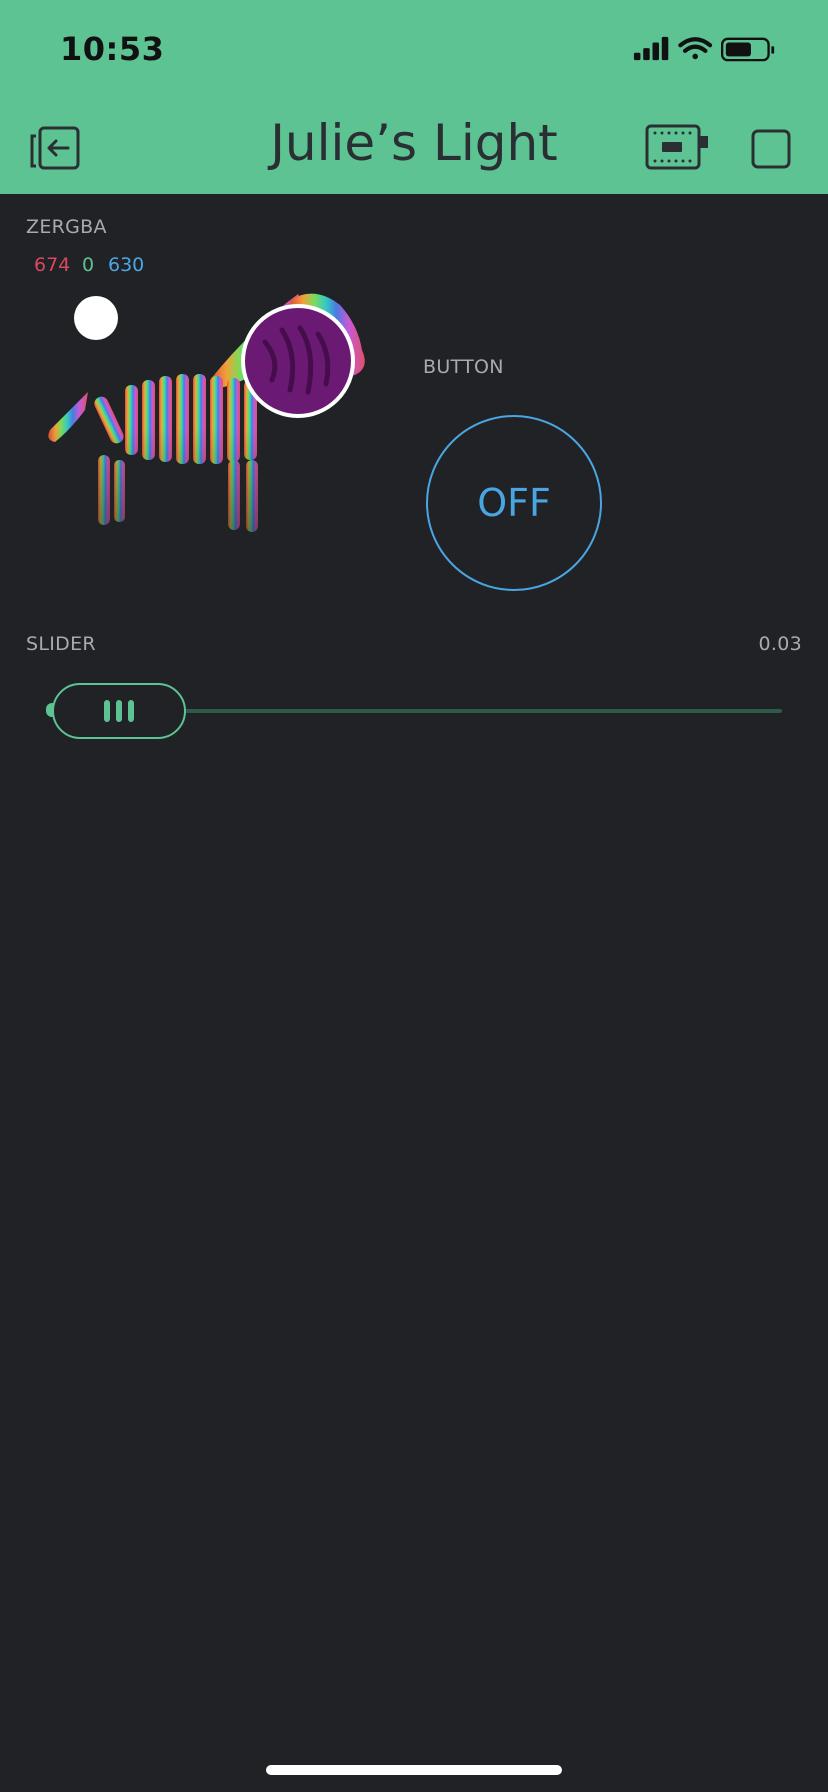 The width and height of the screenshot is (828, 1792). What do you see at coordinates (298, 361) in the screenshot?
I see `zergba-selected-color-handle` at bounding box center [298, 361].